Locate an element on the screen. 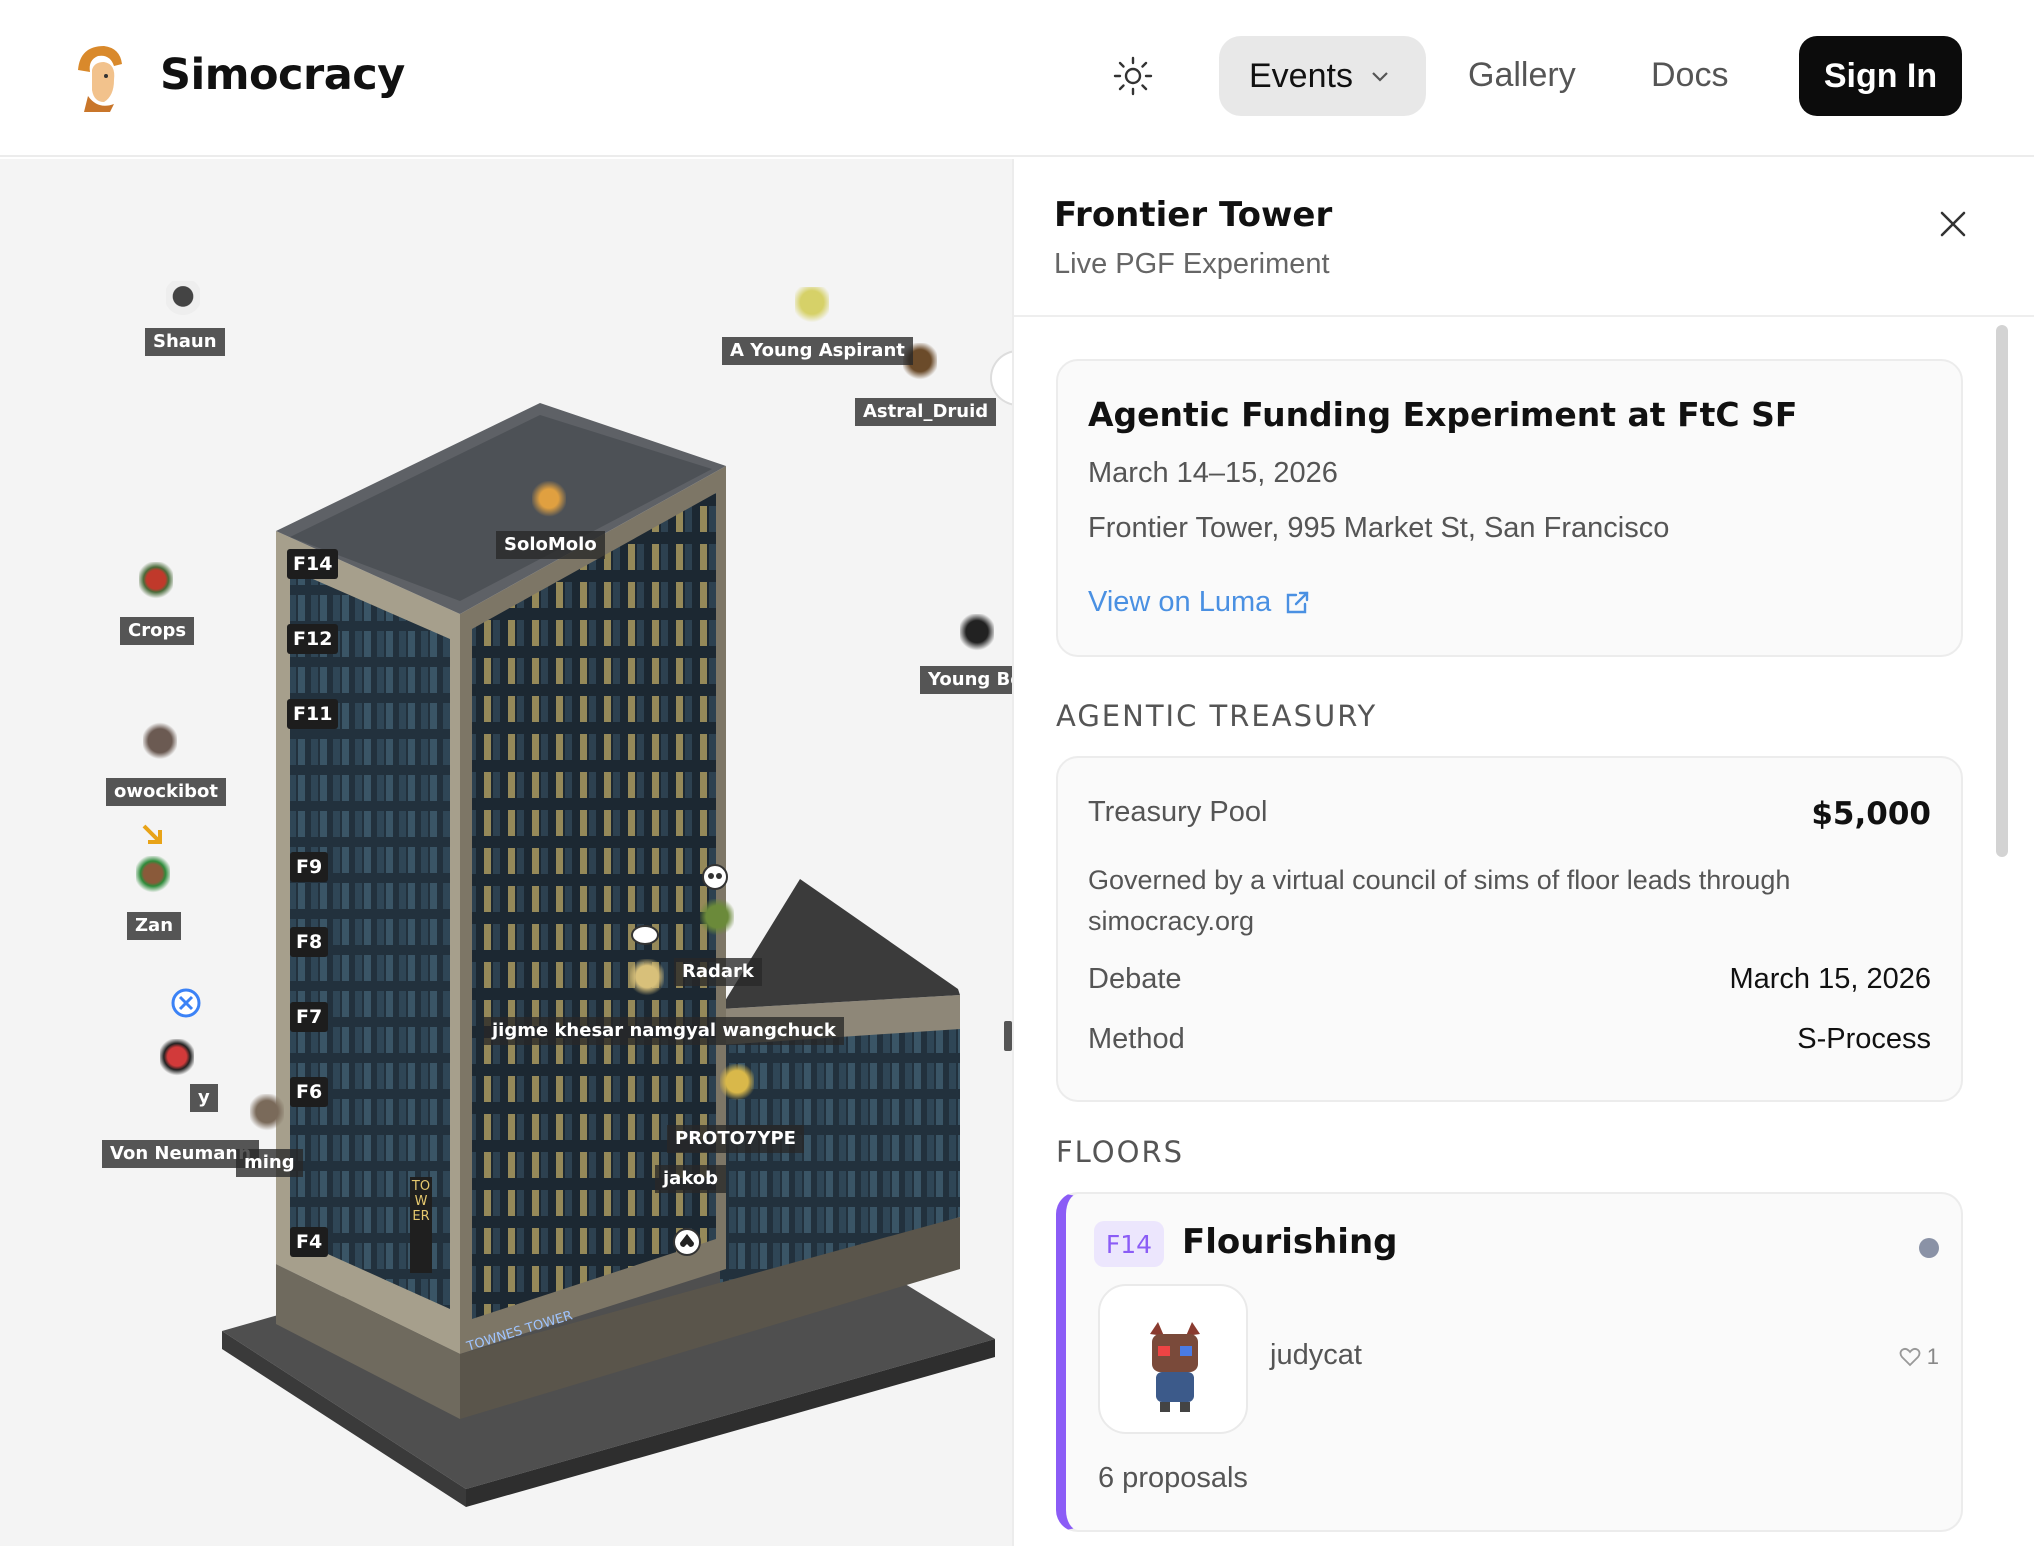 The width and height of the screenshot is (2034, 1546). nav-events-dropdown: Events is located at coordinates (1322, 76).